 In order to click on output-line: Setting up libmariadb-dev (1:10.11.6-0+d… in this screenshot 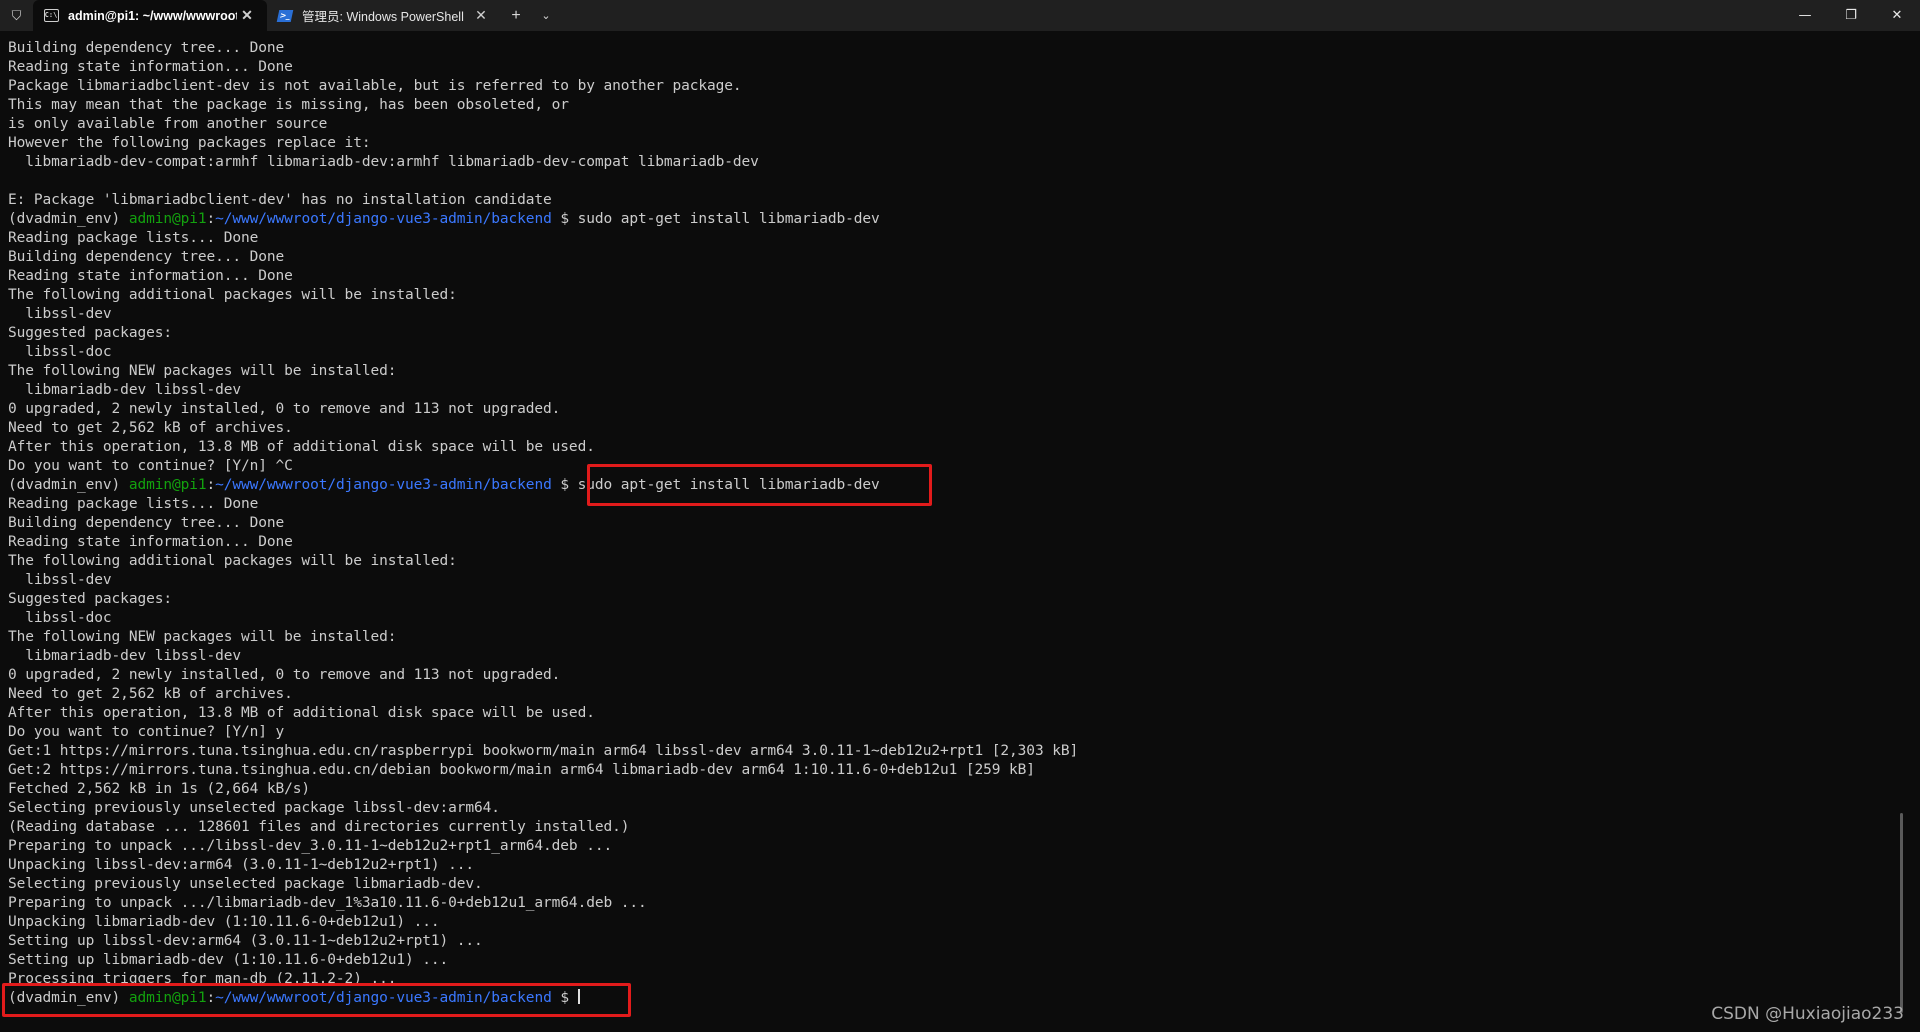, I will do `click(228, 960)`.